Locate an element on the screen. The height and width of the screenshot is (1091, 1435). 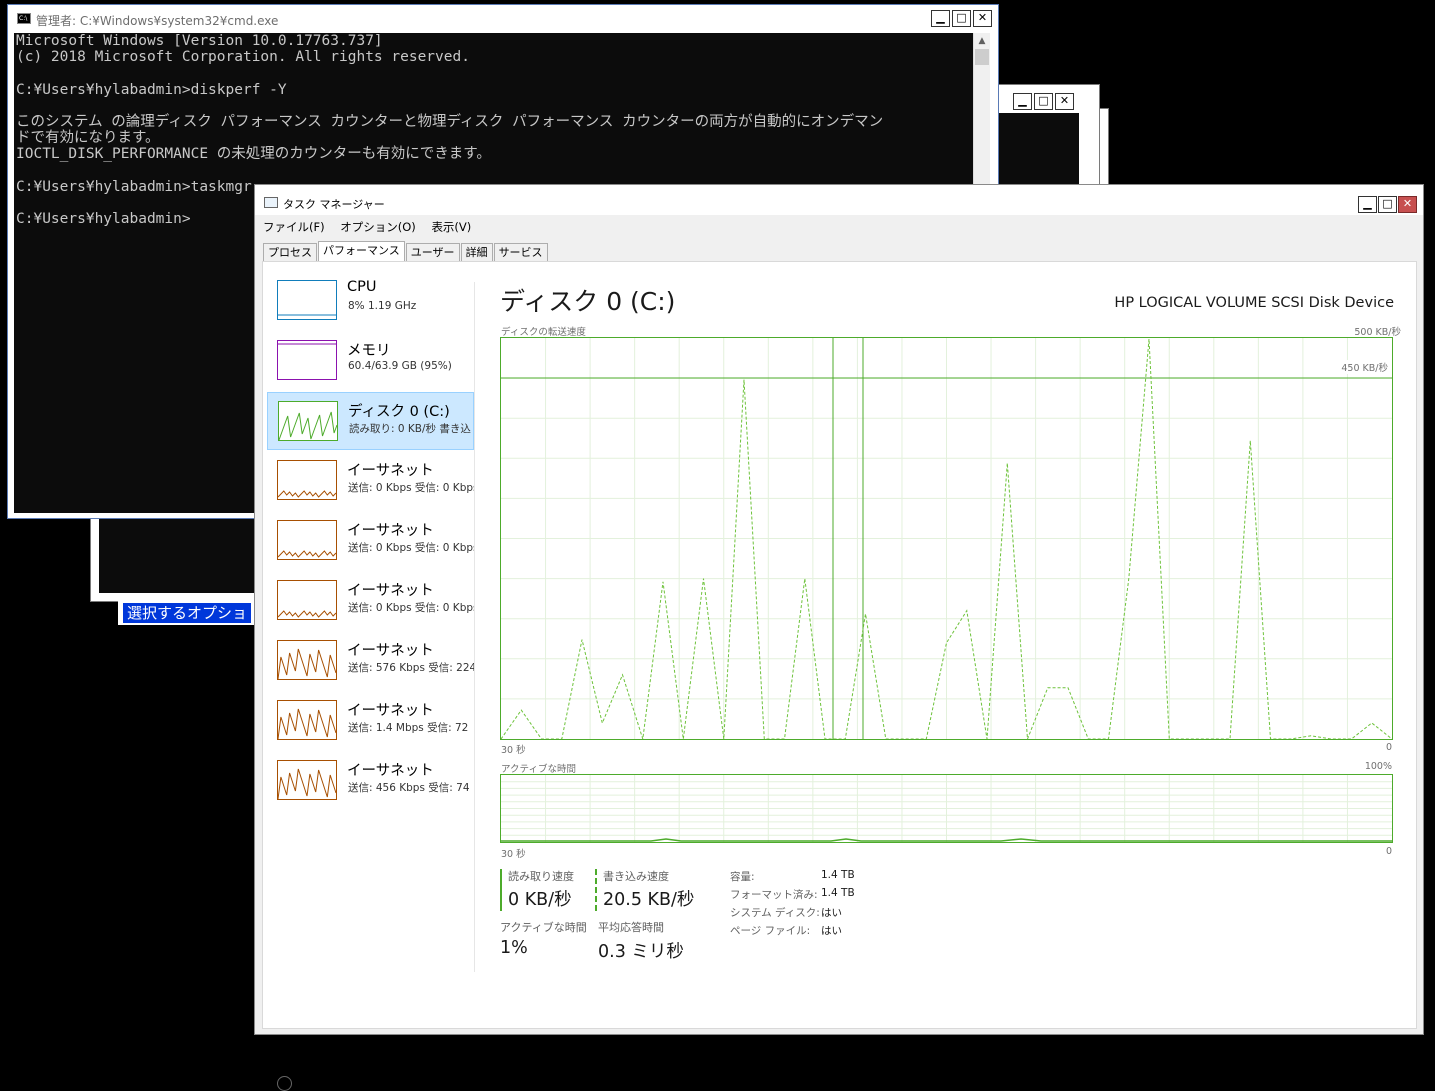
close-icon: ✕ is located at coordinates (1064, 101).